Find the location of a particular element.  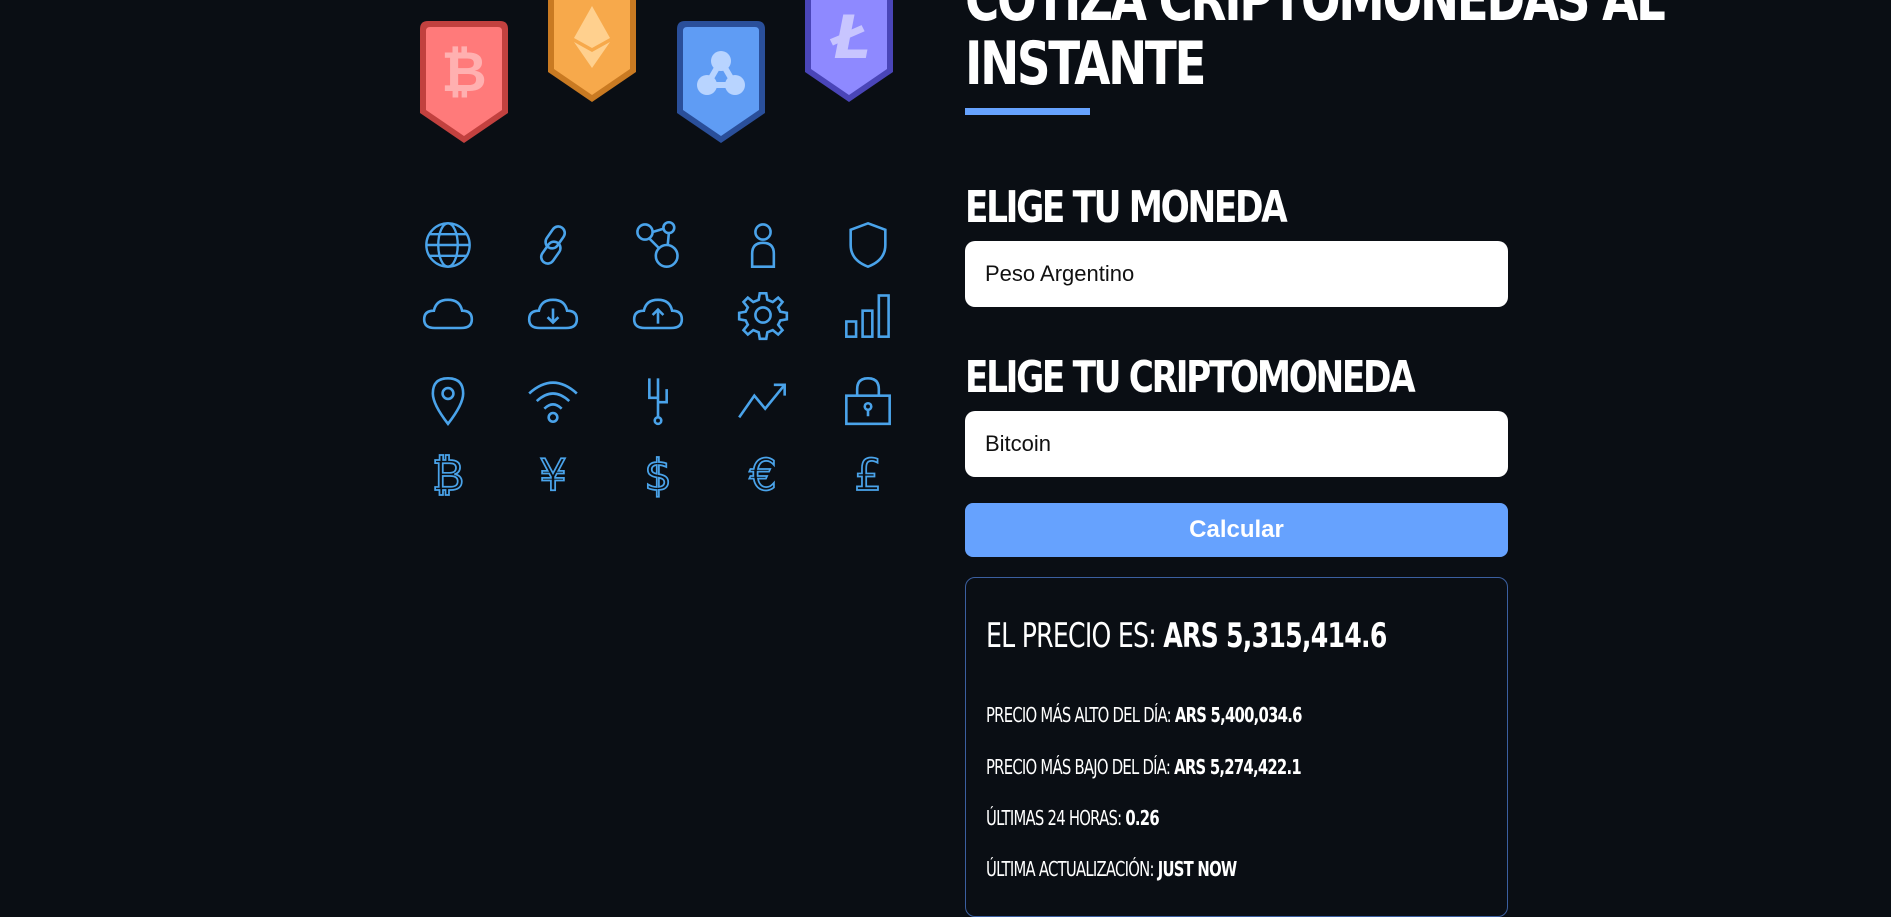

change-24h-label: Últimas 24 horas: is located at coordinates (1054, 818).